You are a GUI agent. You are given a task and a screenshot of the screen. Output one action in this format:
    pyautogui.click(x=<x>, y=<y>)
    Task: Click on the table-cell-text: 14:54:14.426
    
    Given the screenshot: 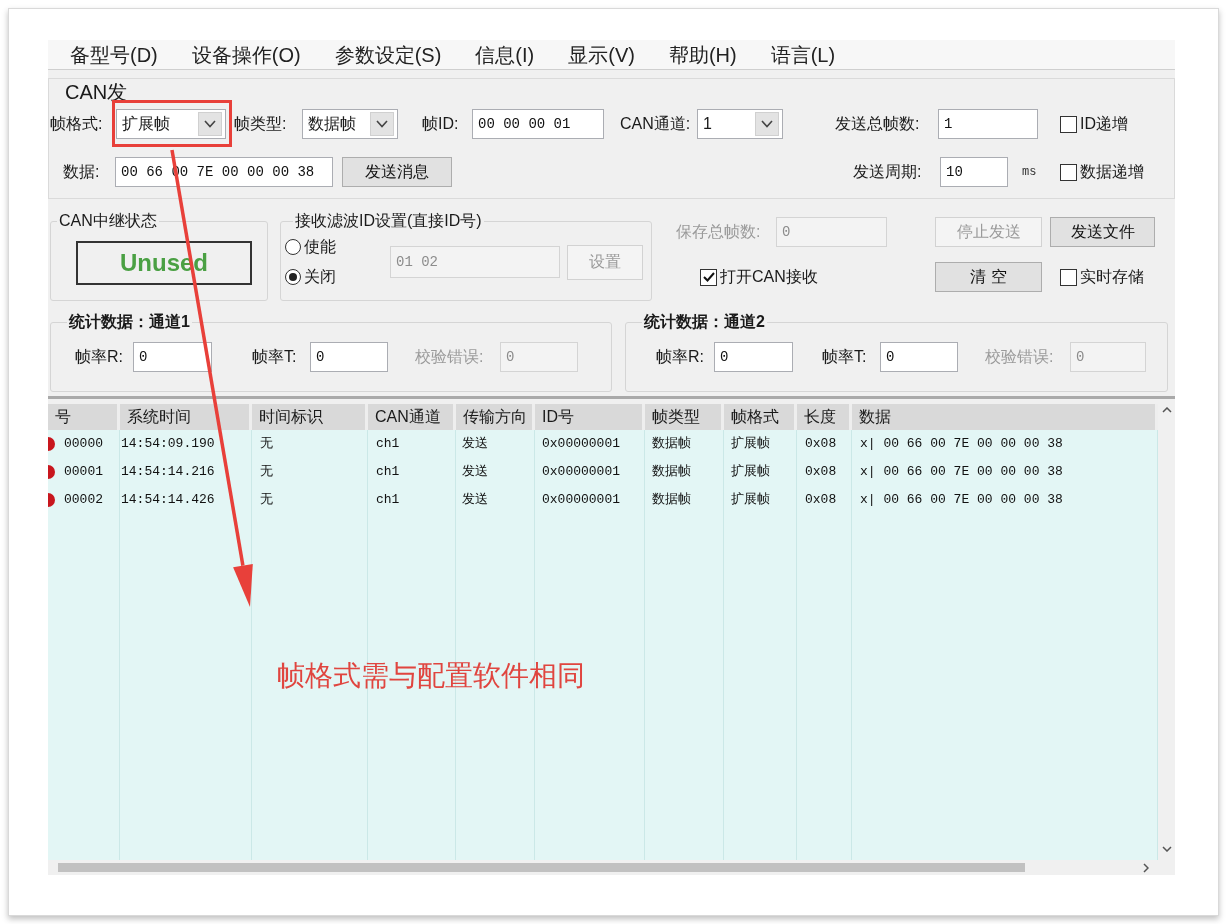 What is the action you would take?
    pyautogui.click(x=168, y=500)
    